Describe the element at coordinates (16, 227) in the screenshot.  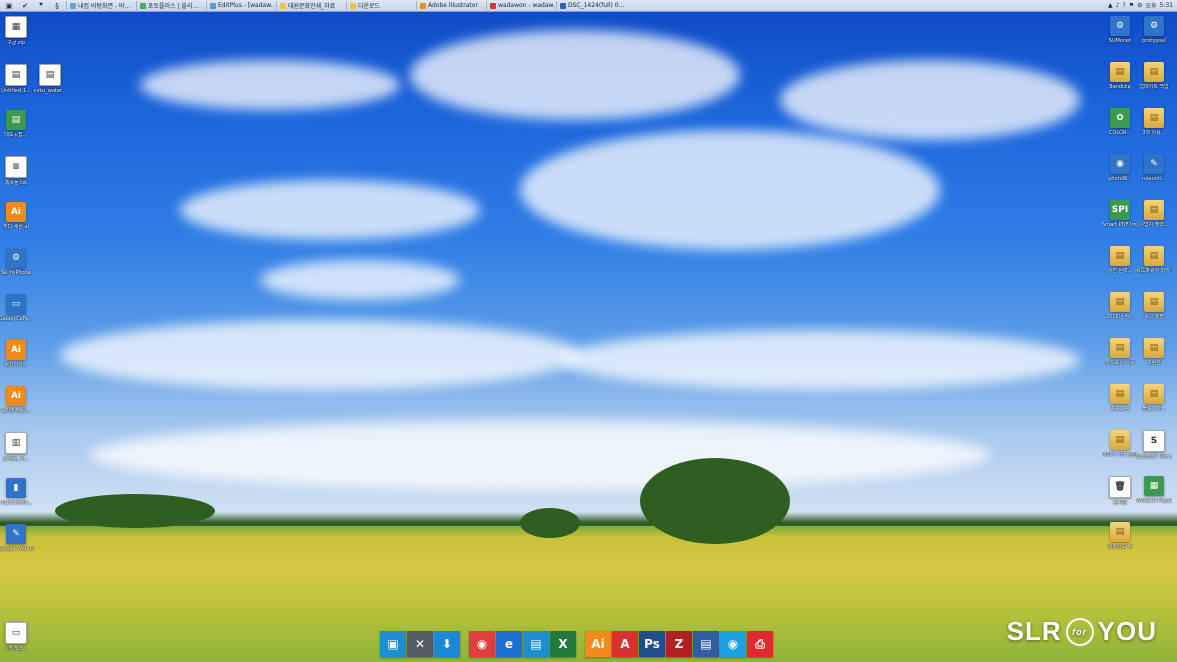
I see `desktop-icon-label: 부디 새론.ai` at that location.